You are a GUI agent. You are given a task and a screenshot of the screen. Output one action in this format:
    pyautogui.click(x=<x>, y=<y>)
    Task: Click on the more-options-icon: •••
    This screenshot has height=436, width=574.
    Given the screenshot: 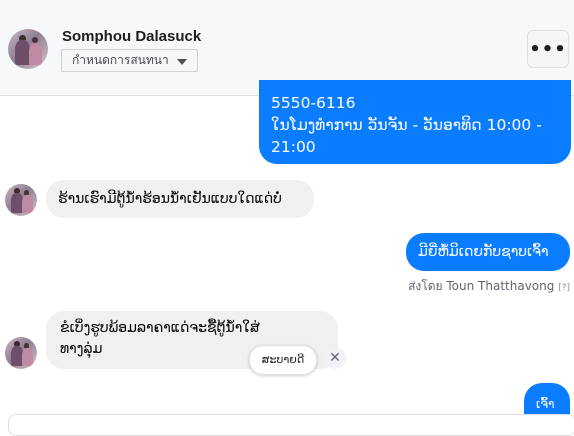 What is the action you would take?
    pyautogui.click(x=548, y=49)
    